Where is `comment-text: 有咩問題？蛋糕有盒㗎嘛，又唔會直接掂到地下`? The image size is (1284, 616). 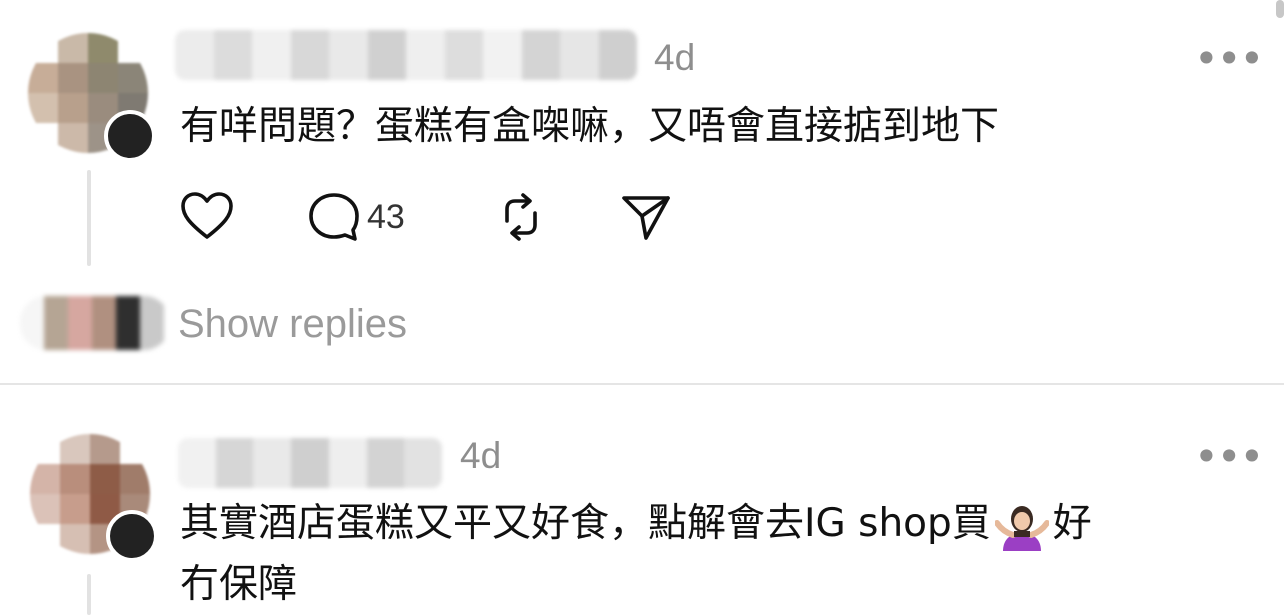
comment-text: 有咩問題？蛋糕有盒㗎嘛，又唔會直接掂到地下 is located at coordinates (590, 126).